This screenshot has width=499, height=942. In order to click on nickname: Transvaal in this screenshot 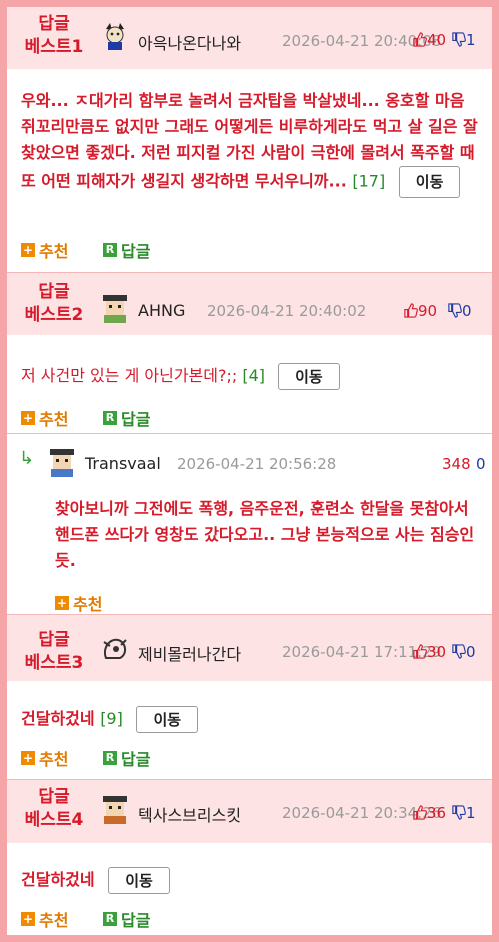, I will do `click(123, 463)`.